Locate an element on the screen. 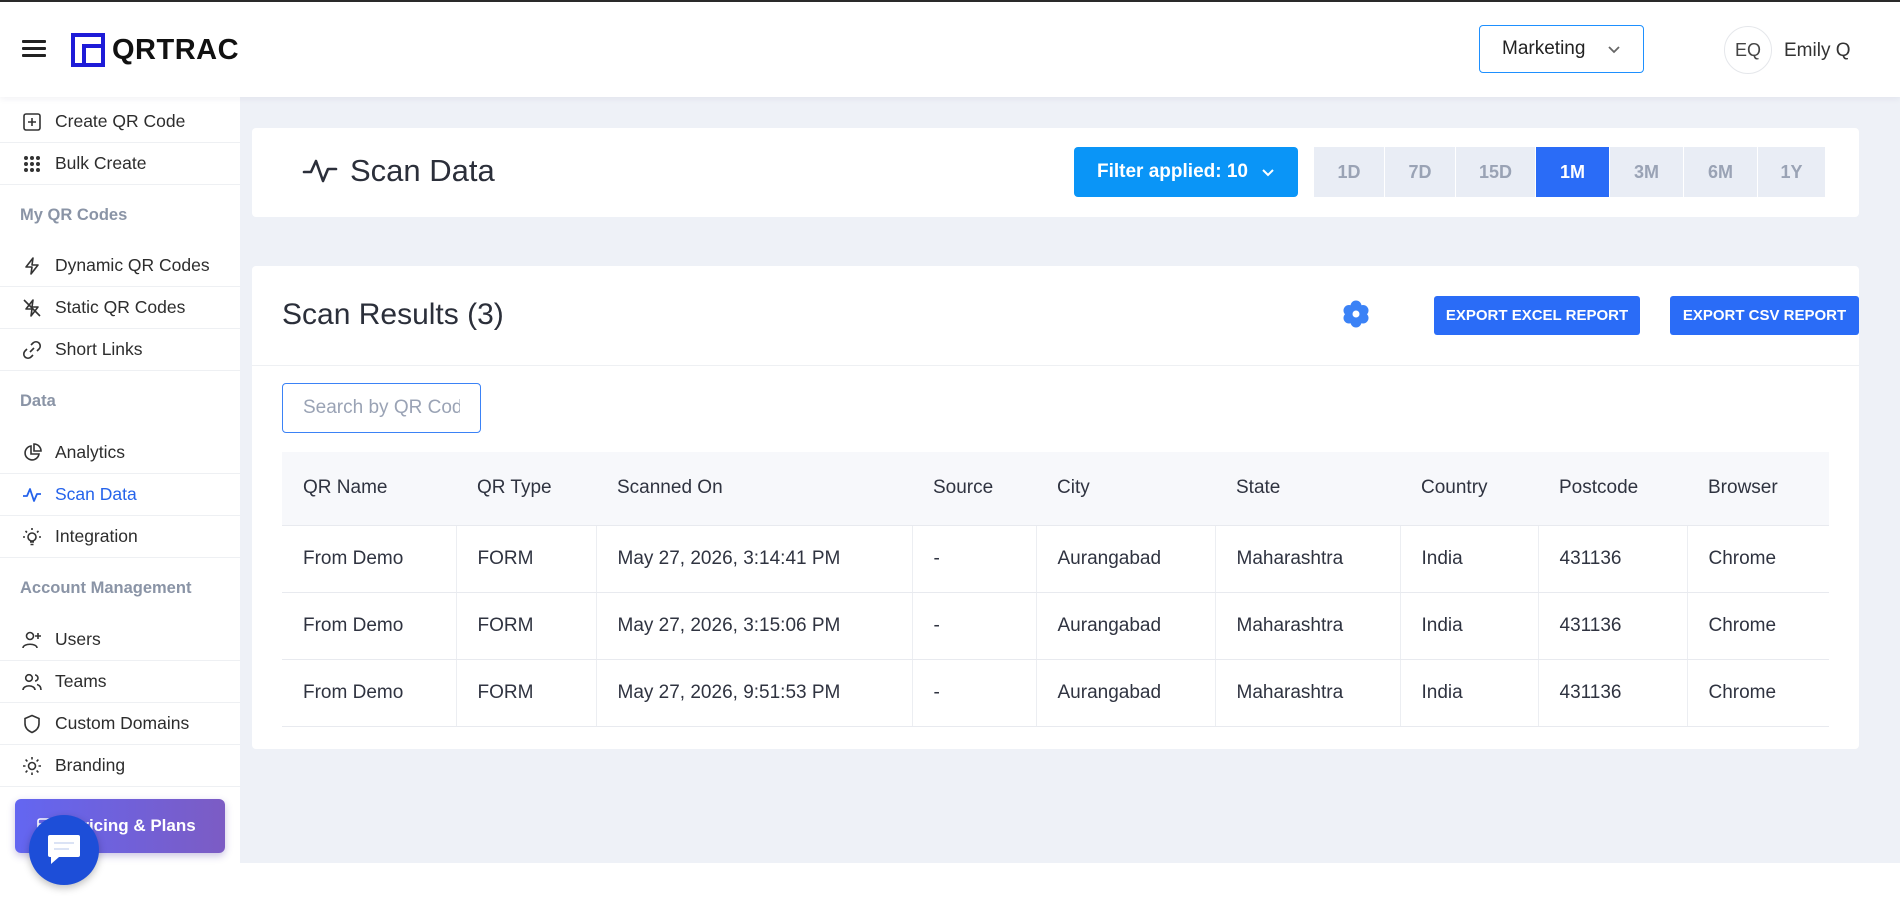  range-1m: 1M is located at coordinates (1573, 172).